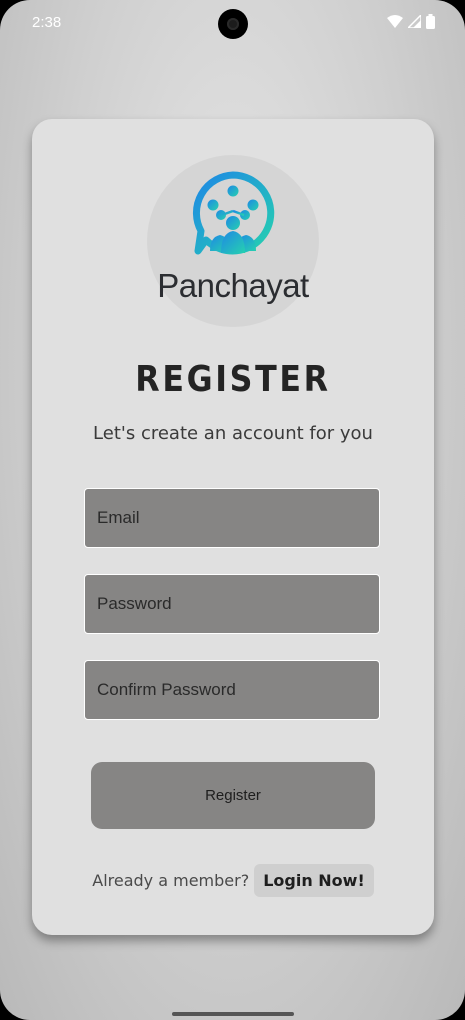 This screenshot has height=1020, width=465. I want to click on home-indicator, so click(233, 1014).